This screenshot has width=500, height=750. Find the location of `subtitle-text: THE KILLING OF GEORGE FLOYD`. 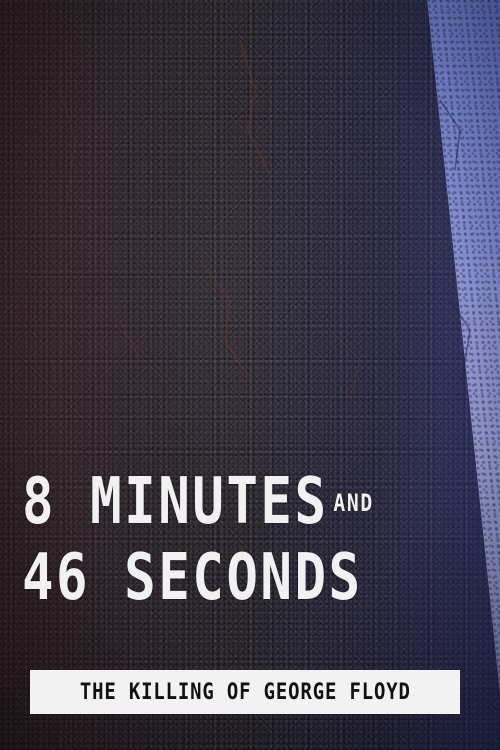

subtitle-text: THE KILLING OF GEORGE FLOYD is located at coordinates (245, 692).